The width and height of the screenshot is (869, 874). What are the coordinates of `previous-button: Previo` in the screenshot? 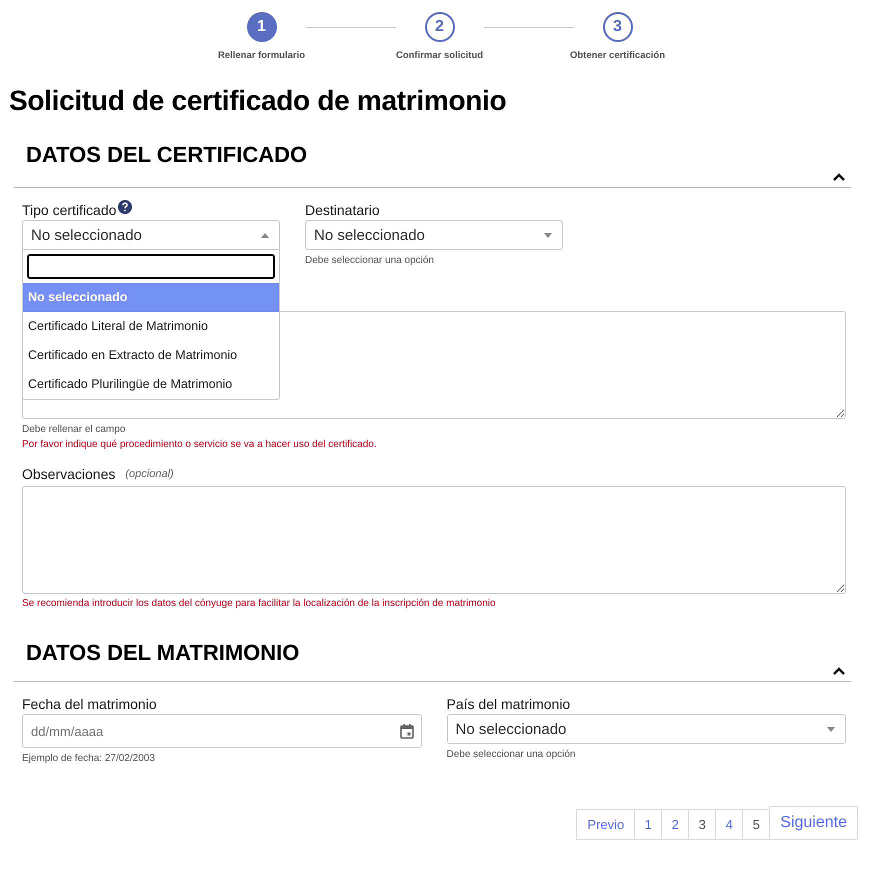 It's located at (606, 824).